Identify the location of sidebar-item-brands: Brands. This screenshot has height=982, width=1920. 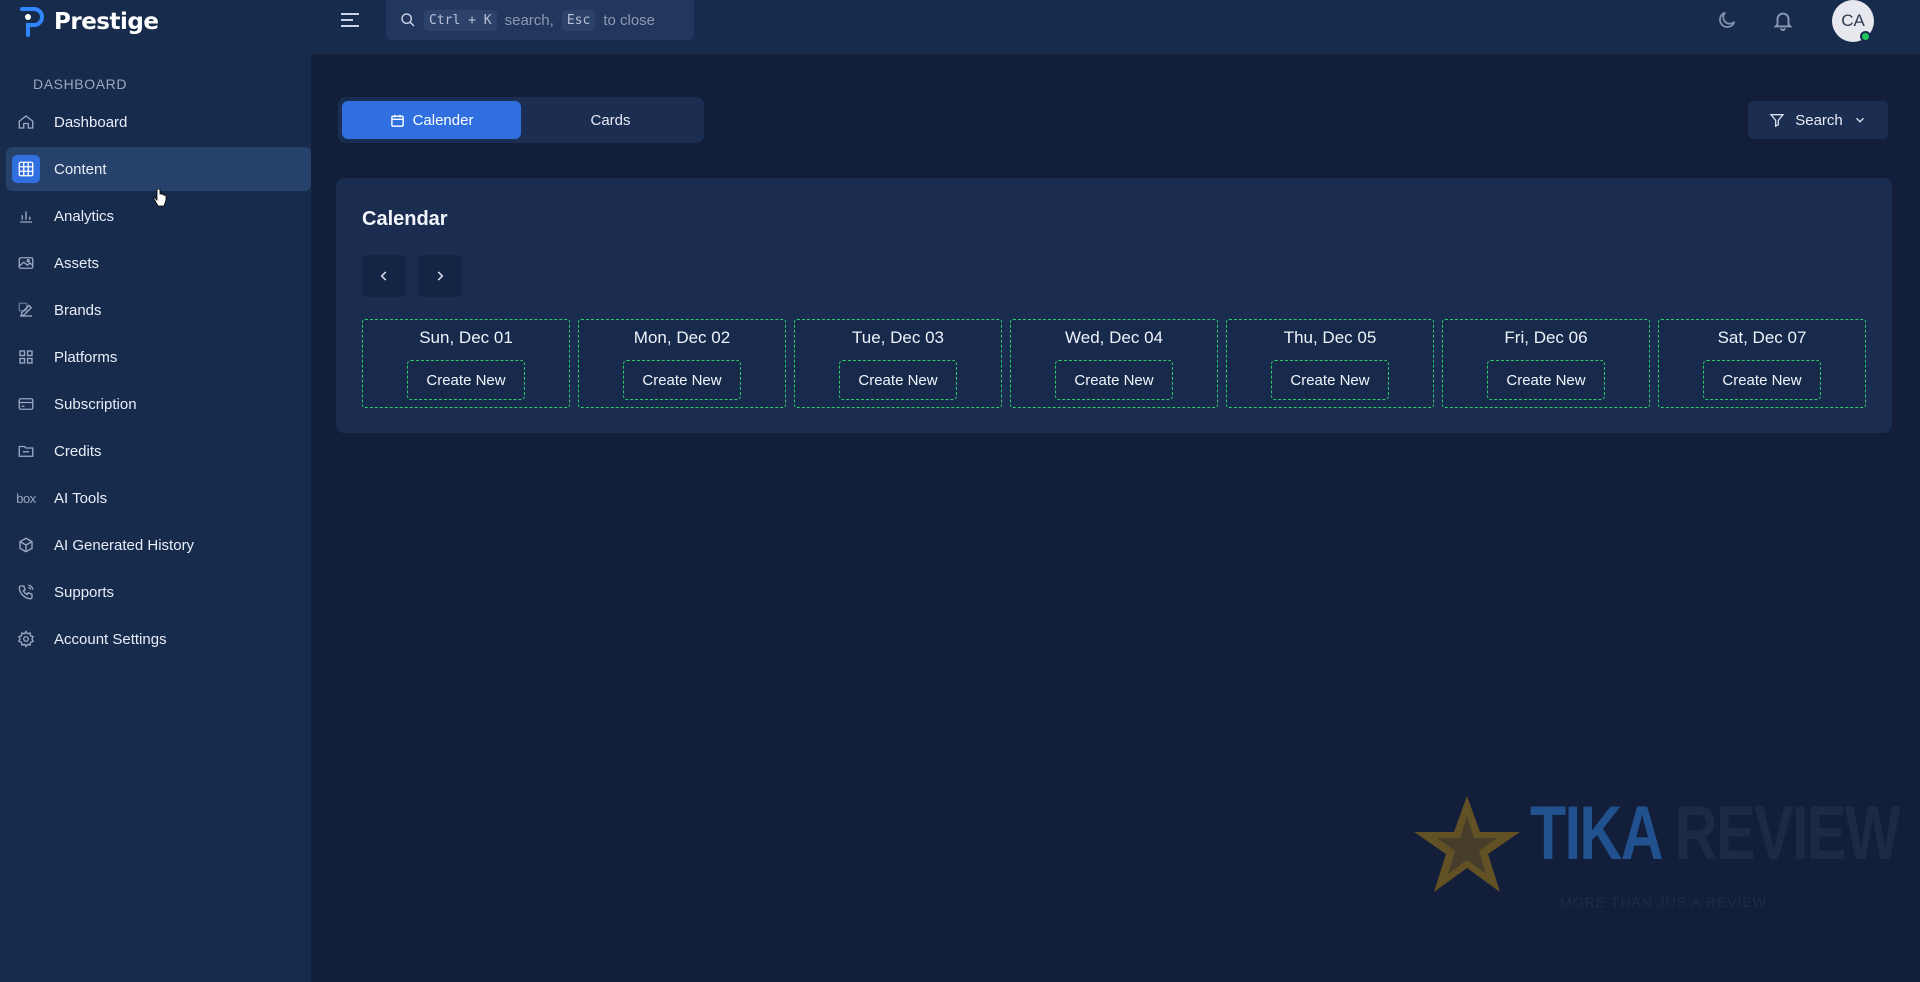
(158, 310).